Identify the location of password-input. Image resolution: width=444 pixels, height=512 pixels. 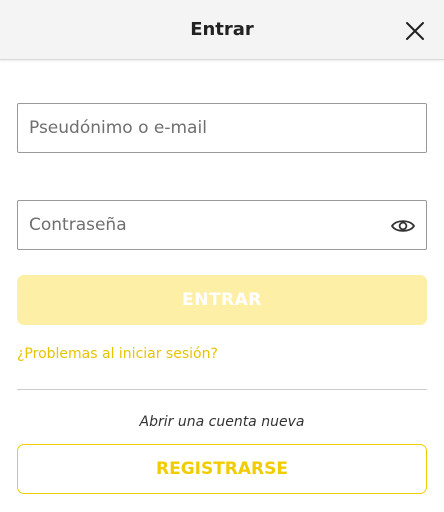
(222, 225).